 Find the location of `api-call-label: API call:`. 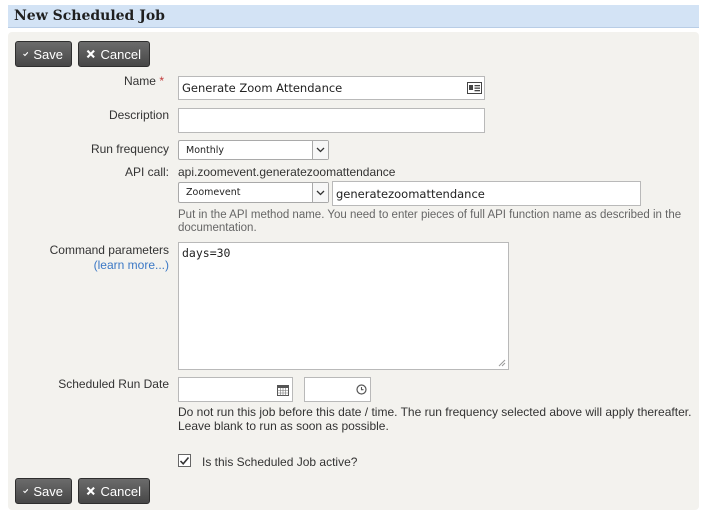

api-call-label: API call: is located at coordinates (146, 172).